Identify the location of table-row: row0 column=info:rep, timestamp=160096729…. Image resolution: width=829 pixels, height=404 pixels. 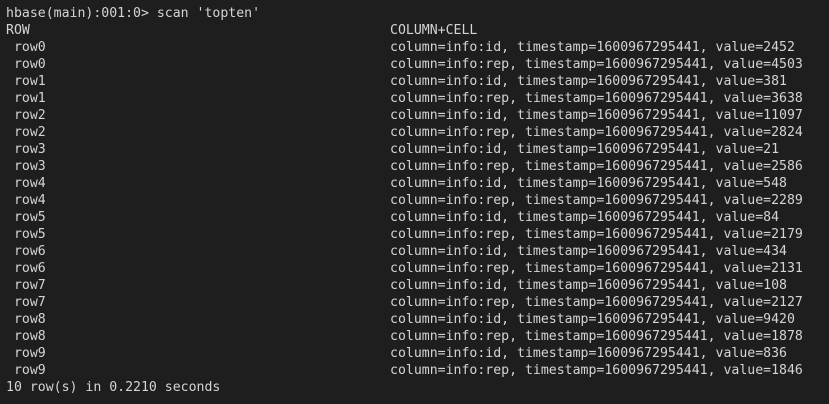
(416, 64).